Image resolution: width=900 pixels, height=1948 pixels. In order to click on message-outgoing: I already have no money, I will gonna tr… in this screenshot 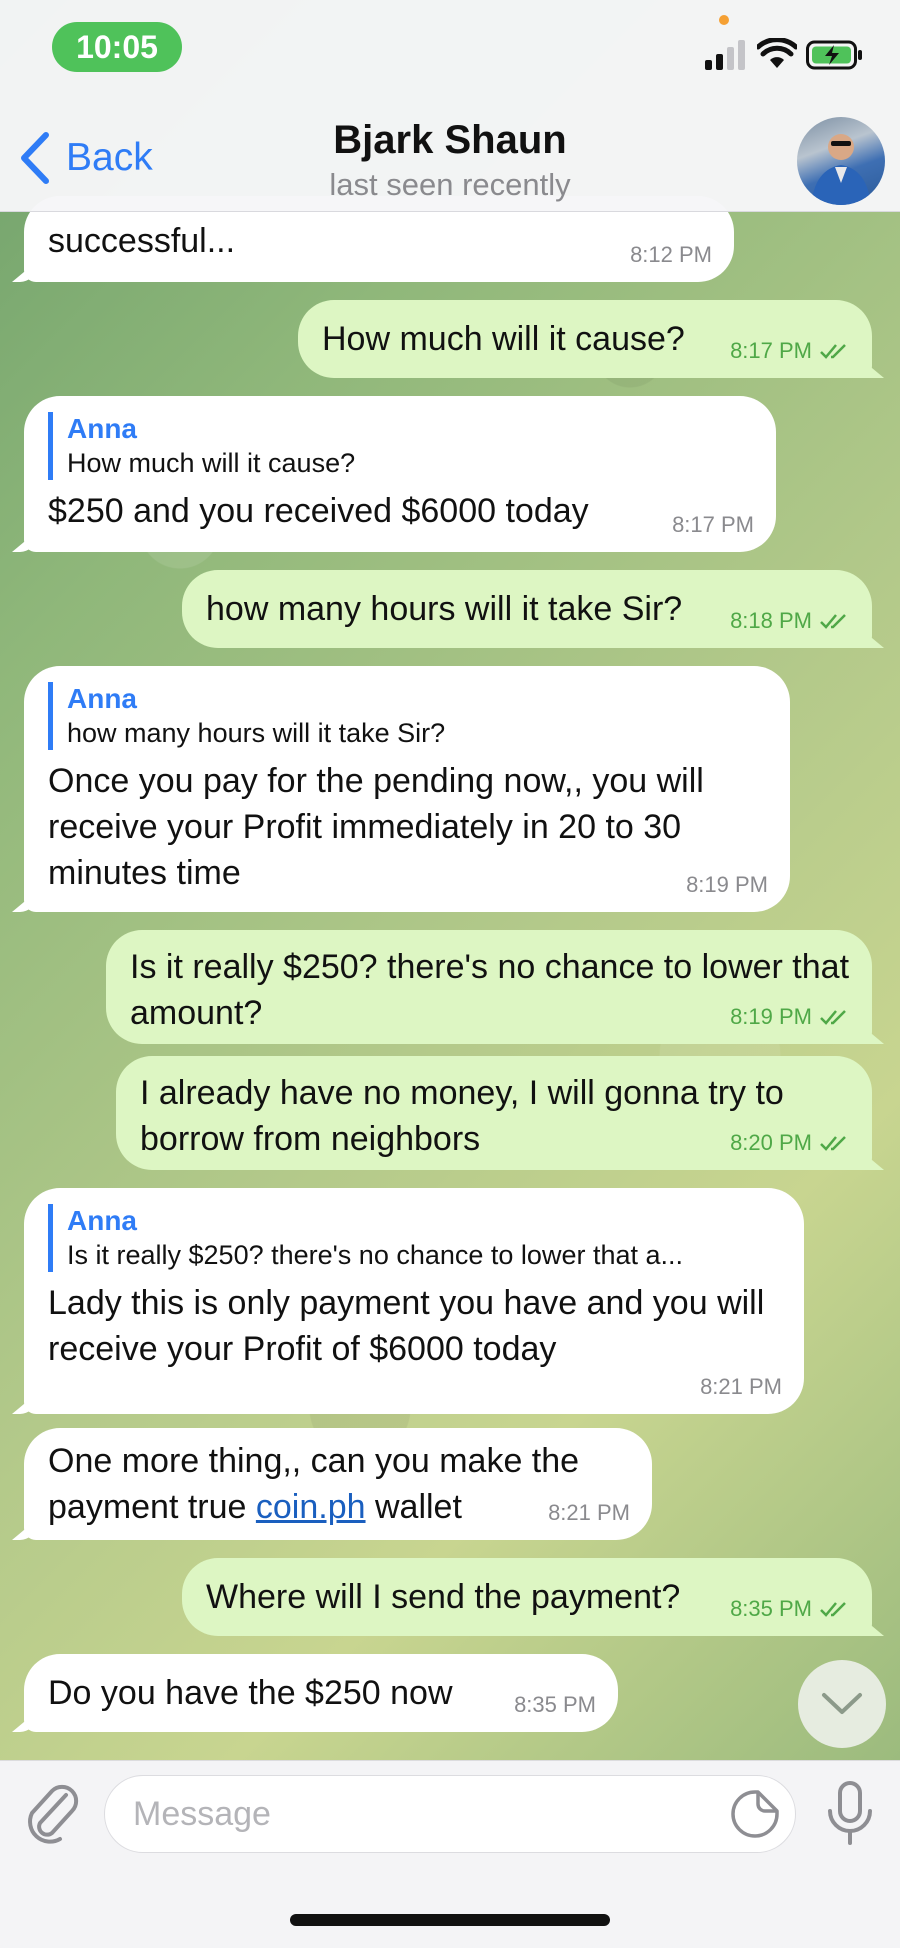, I will do `click(494, 1113)`.